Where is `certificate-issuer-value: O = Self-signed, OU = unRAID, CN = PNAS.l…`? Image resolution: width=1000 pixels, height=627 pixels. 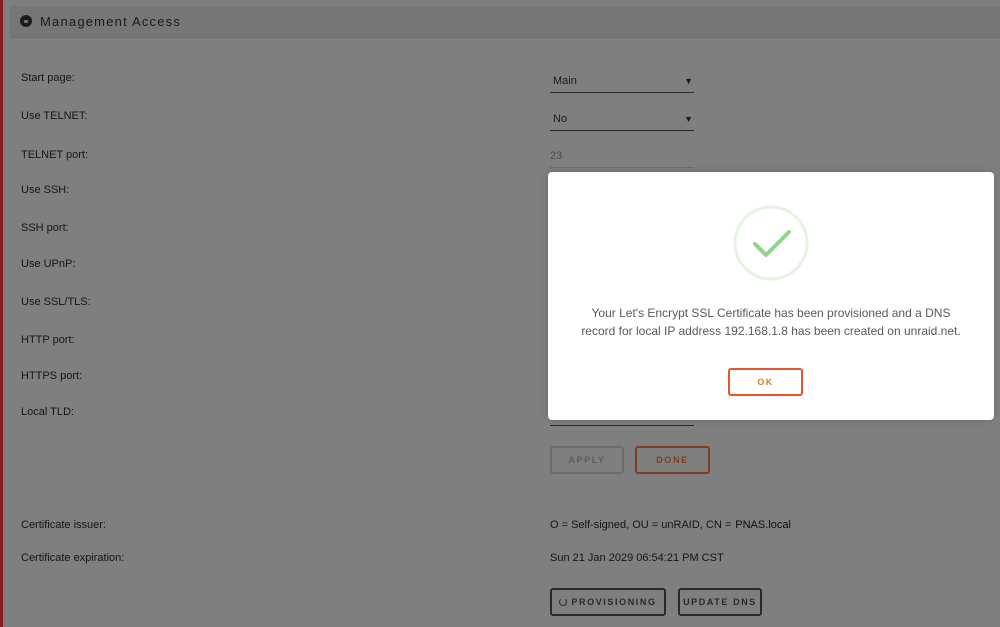
certificate-issuer-value: O = Self-signed, OU = unRAID, CN = PNAS.l… is located at coordinates (670, 525).